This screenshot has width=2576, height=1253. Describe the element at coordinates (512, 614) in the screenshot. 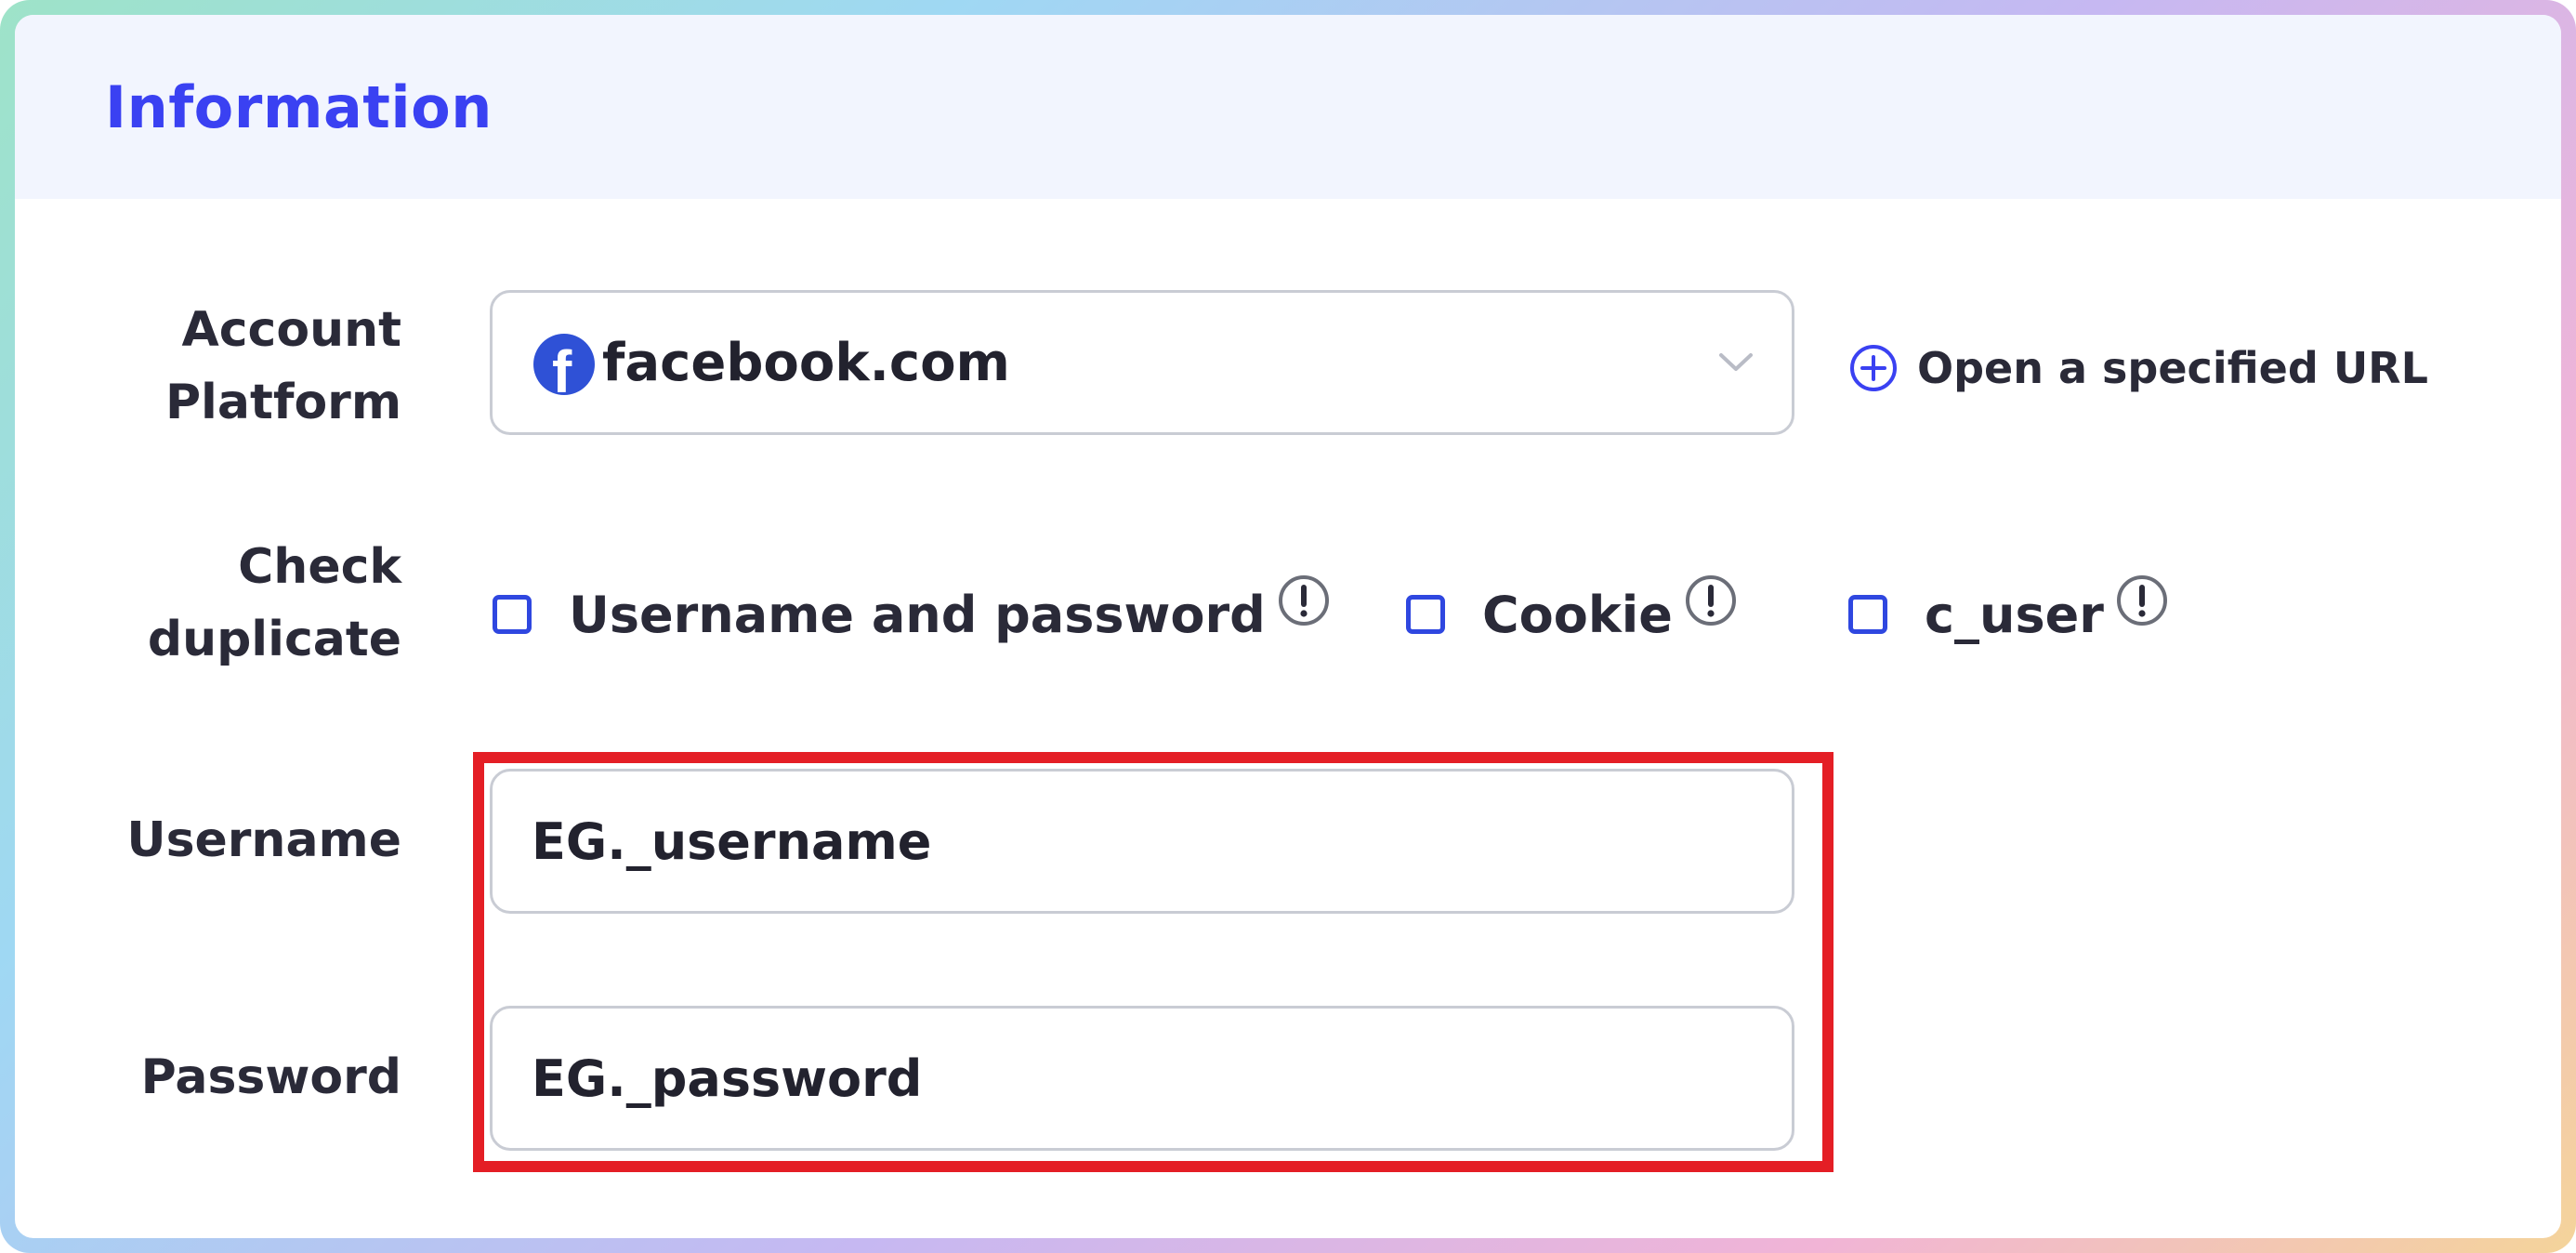

I see `username-password-checkbox` at that location.